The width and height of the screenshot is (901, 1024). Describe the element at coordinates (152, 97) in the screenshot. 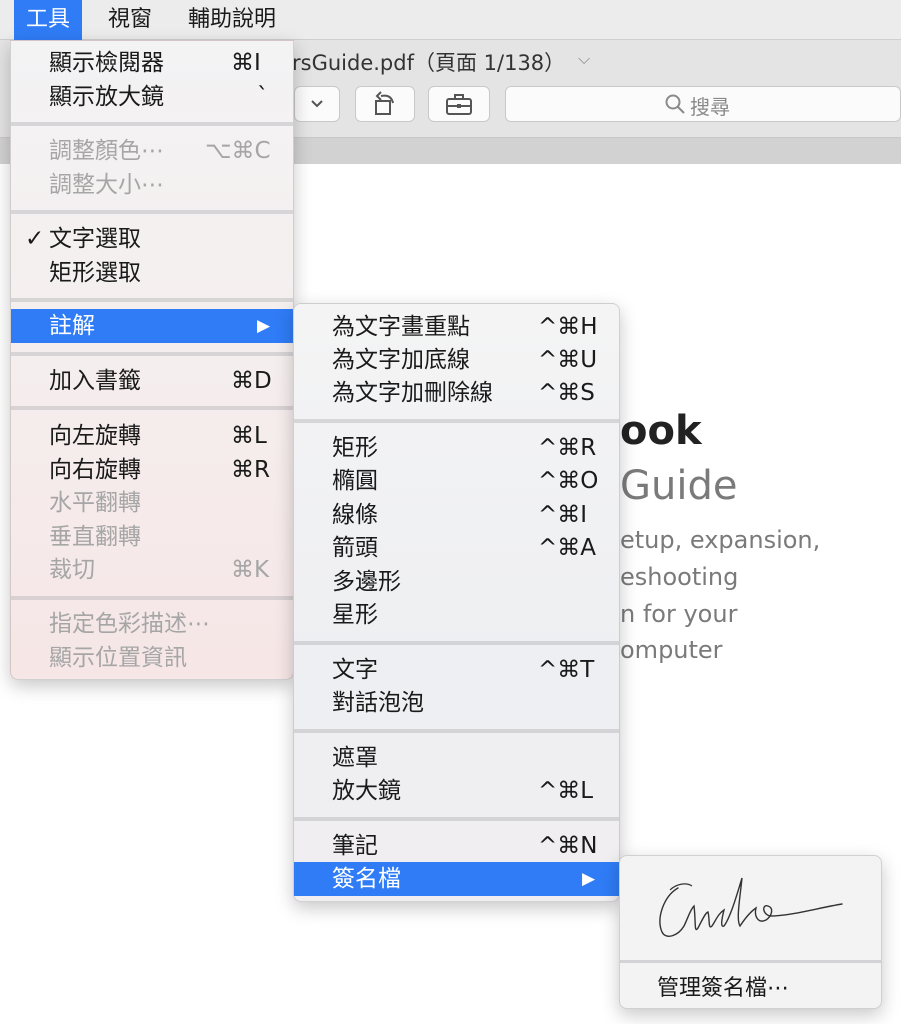

I see `menu-item-show-magnifier: 顯示放大鏡 `` at that location.